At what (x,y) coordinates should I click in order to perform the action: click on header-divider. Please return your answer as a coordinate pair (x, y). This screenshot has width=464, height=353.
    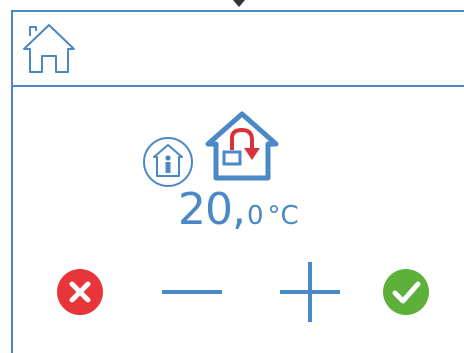
    Looking at the image, I should click on (237, 86).